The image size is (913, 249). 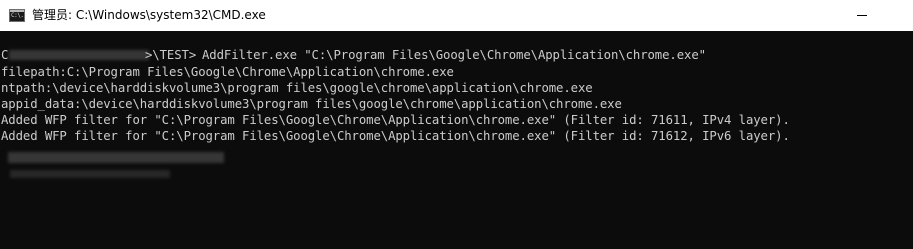 What do you see at coordinates (5, 55) in the screenshot?
I see `prompt-leading-char: C` at bounding box center [5, 55].